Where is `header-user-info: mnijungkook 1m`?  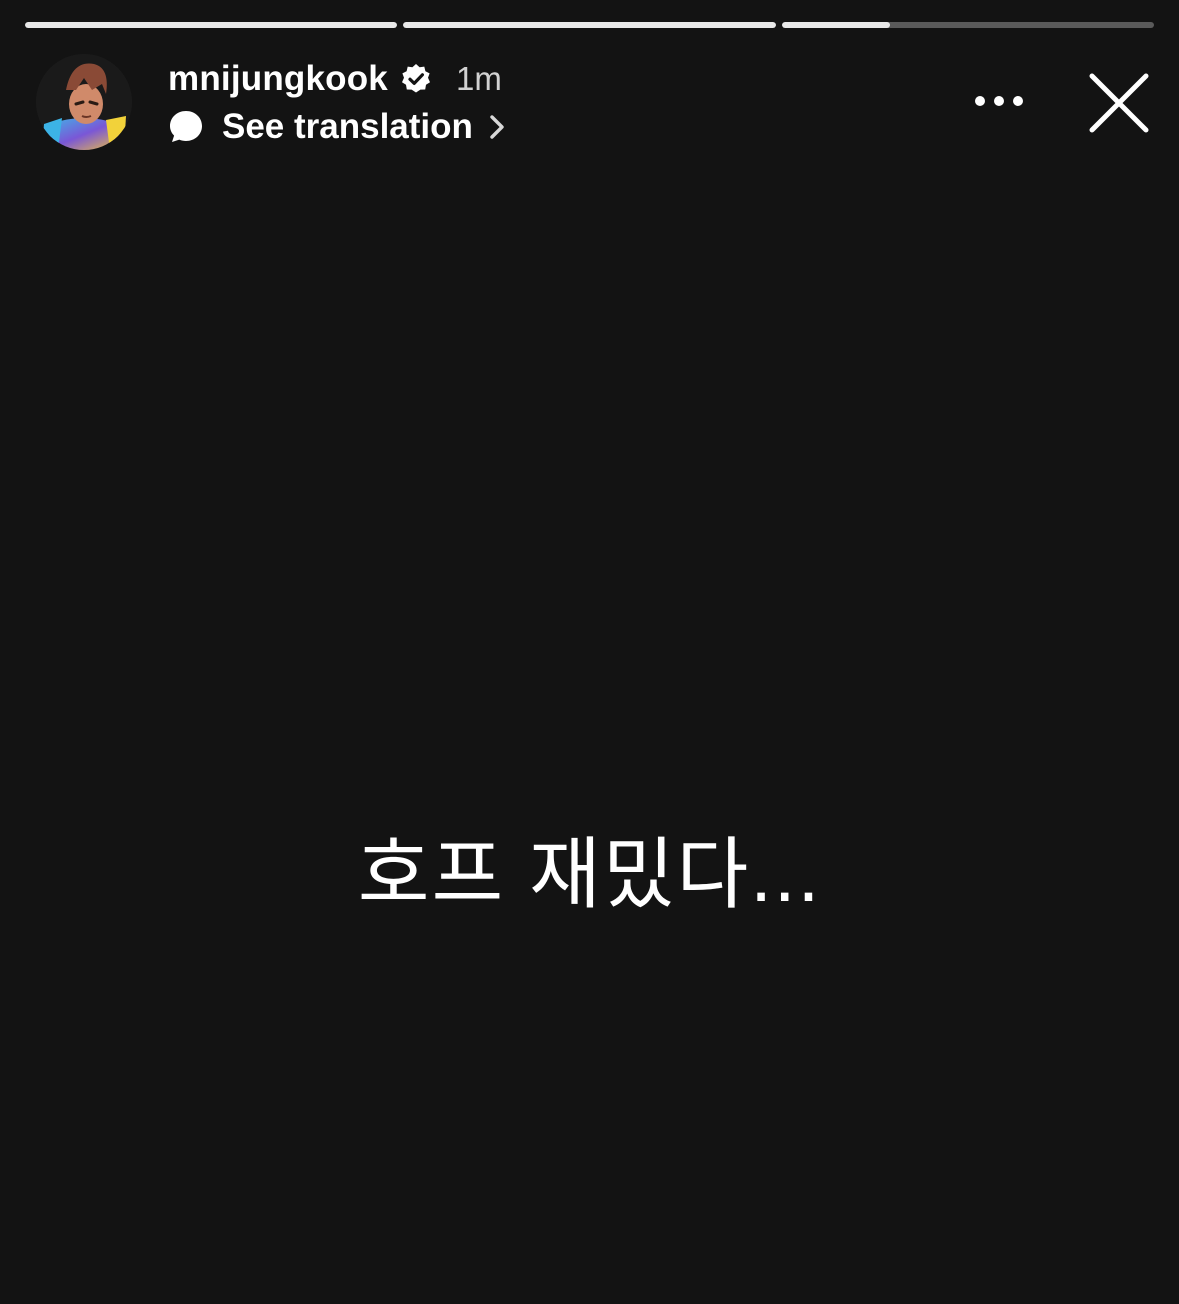
header-user-info: mnijungkook 1m is located at coordinates (335, 79).